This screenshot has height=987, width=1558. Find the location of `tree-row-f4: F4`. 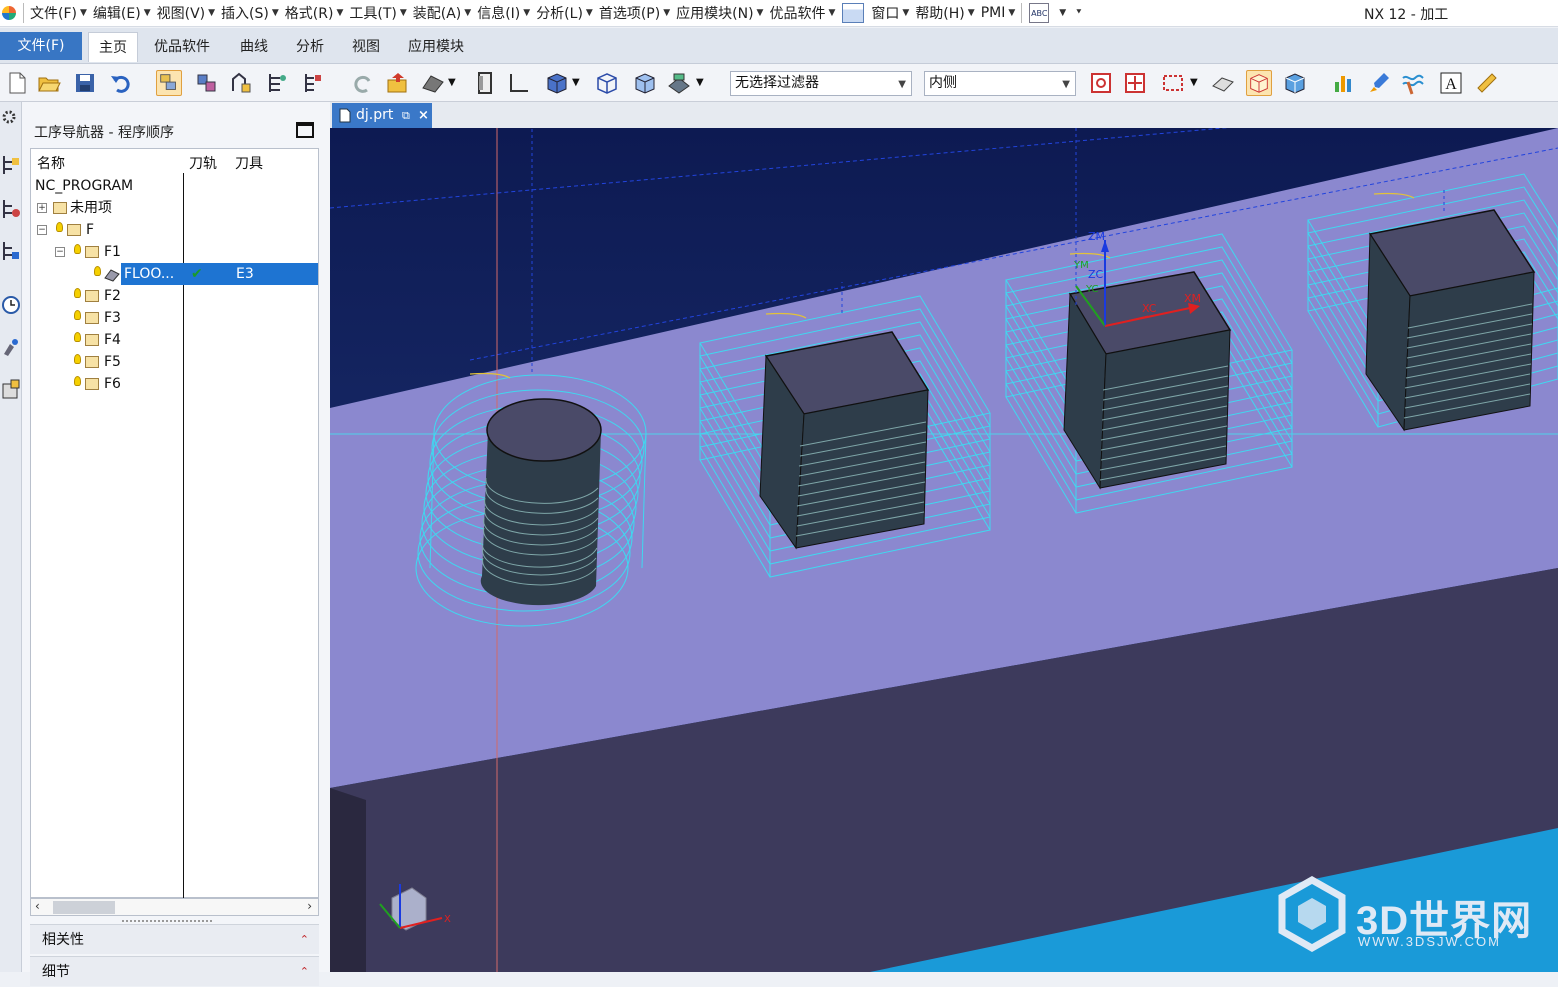

tree-row-f4: F4 is located at coordinates (174, 340).